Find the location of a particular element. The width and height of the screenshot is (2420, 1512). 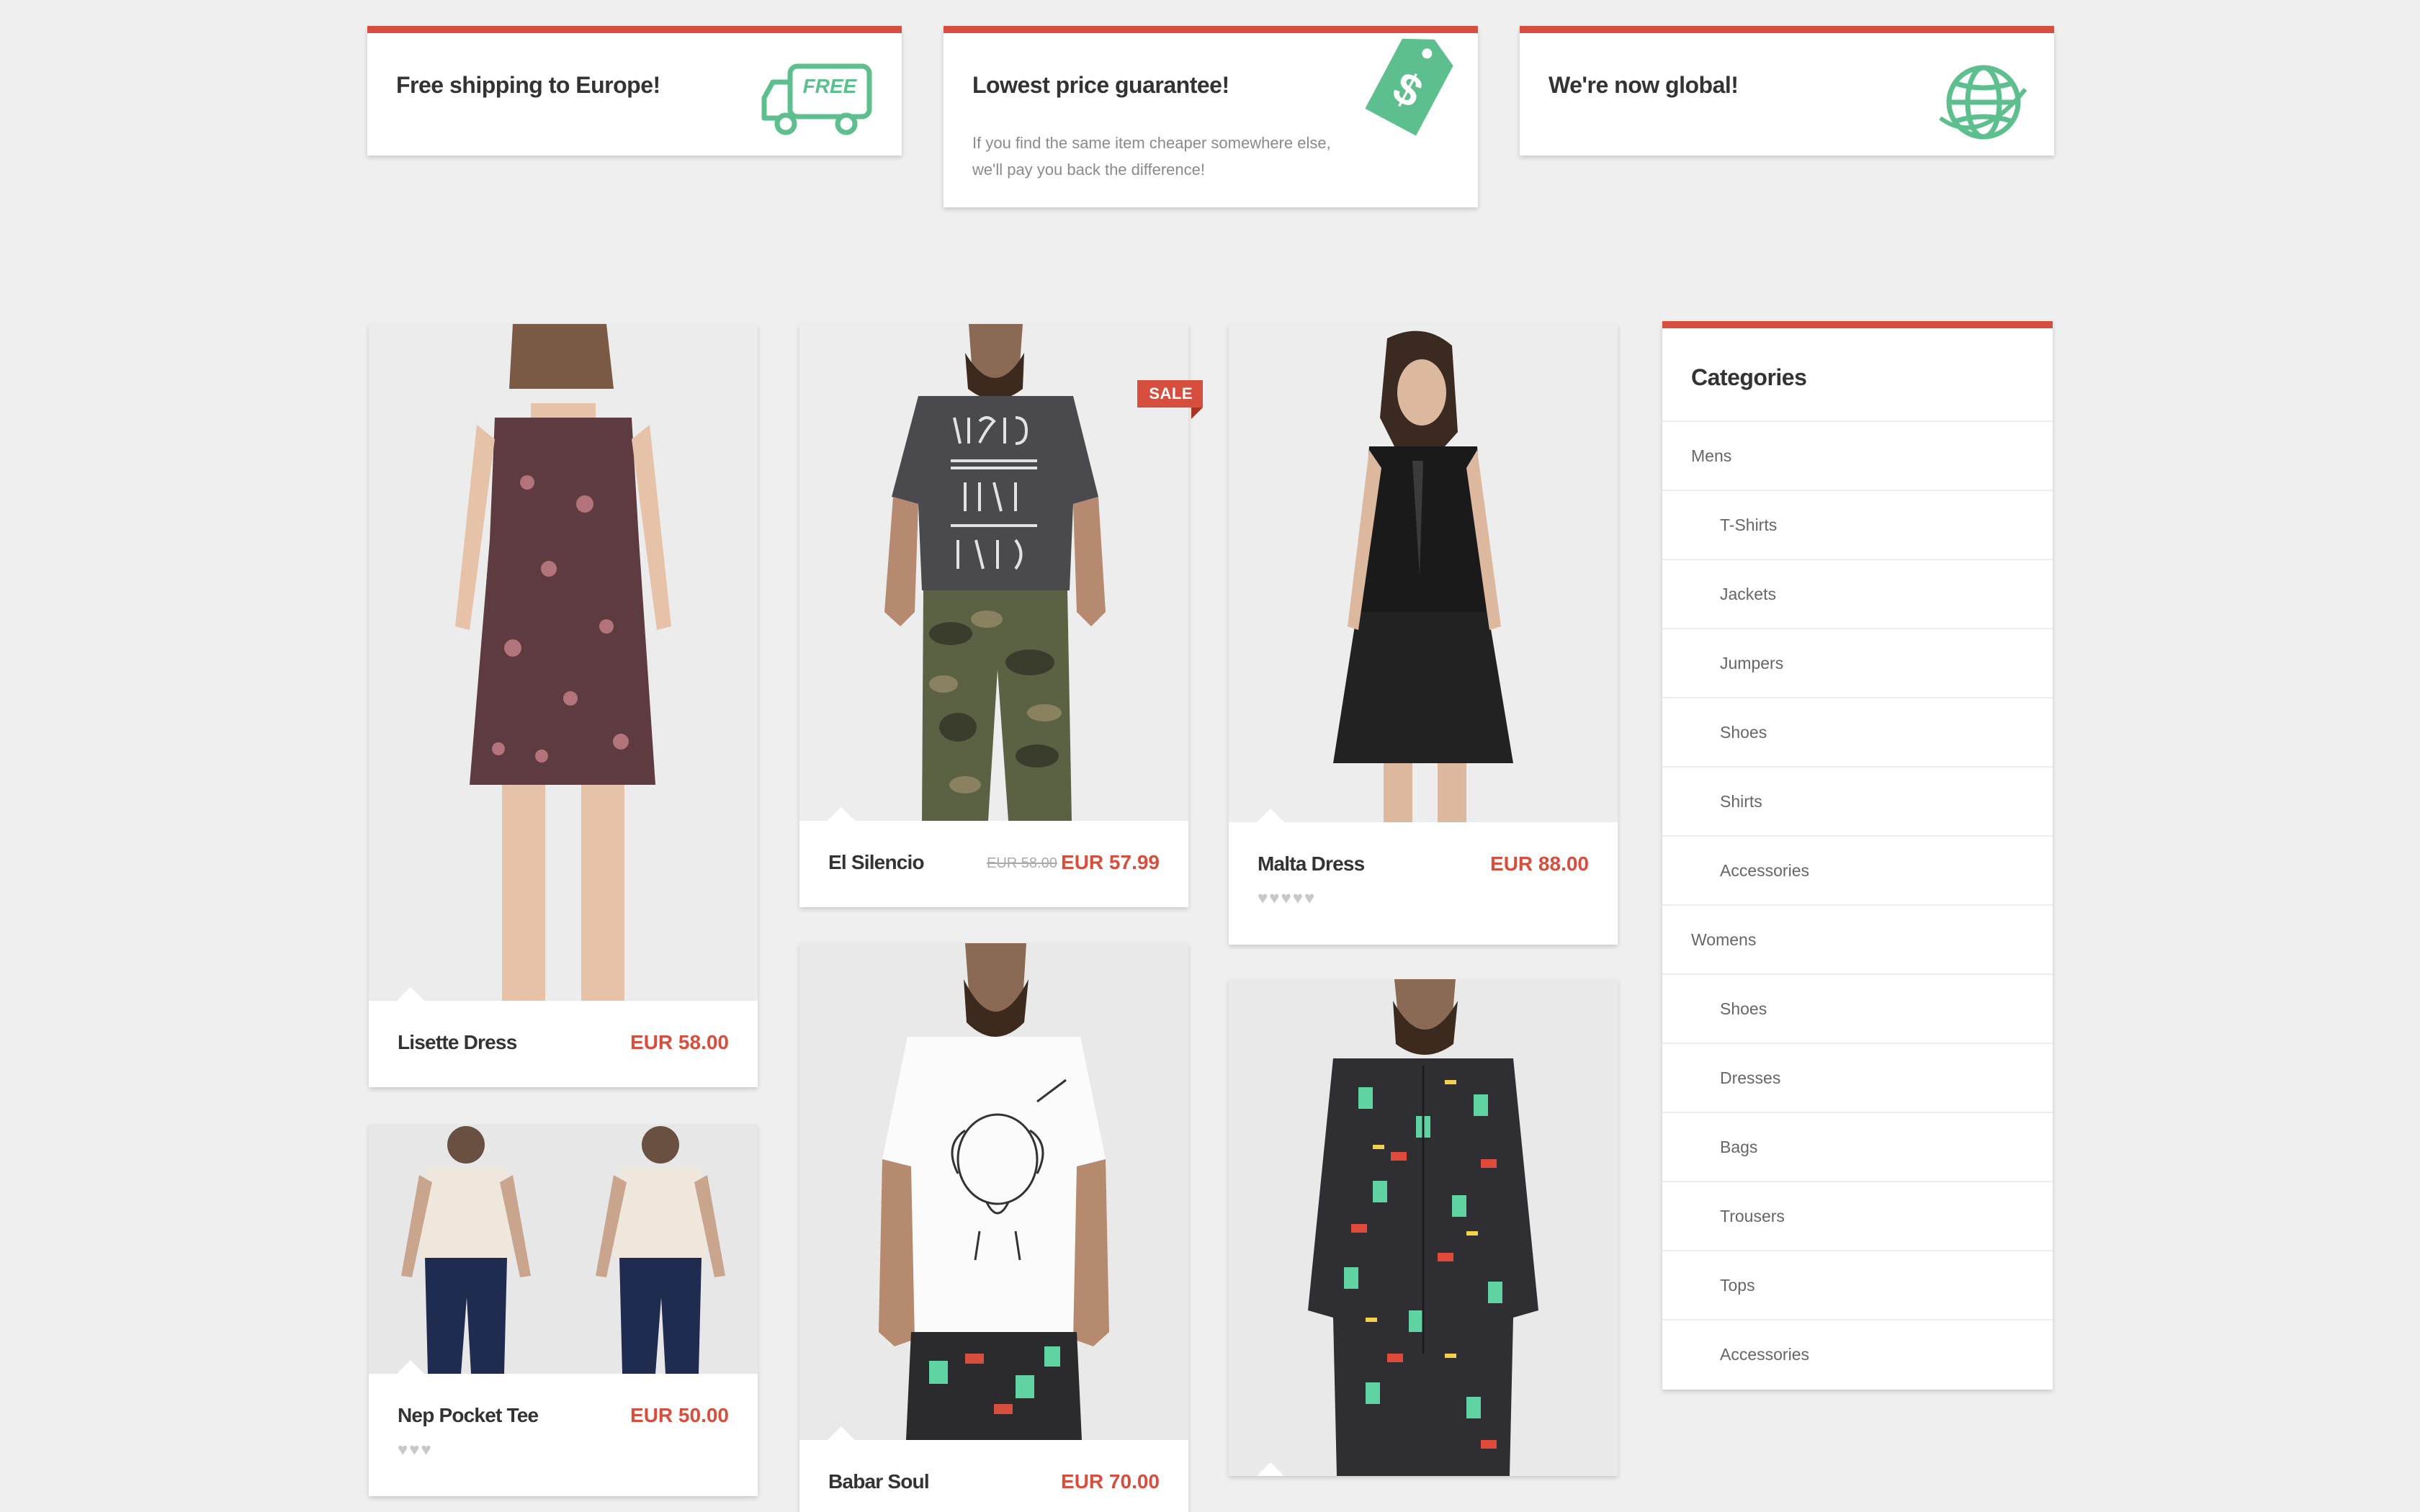

feature-global: We're now global! is located at coordinates (1787, 91).